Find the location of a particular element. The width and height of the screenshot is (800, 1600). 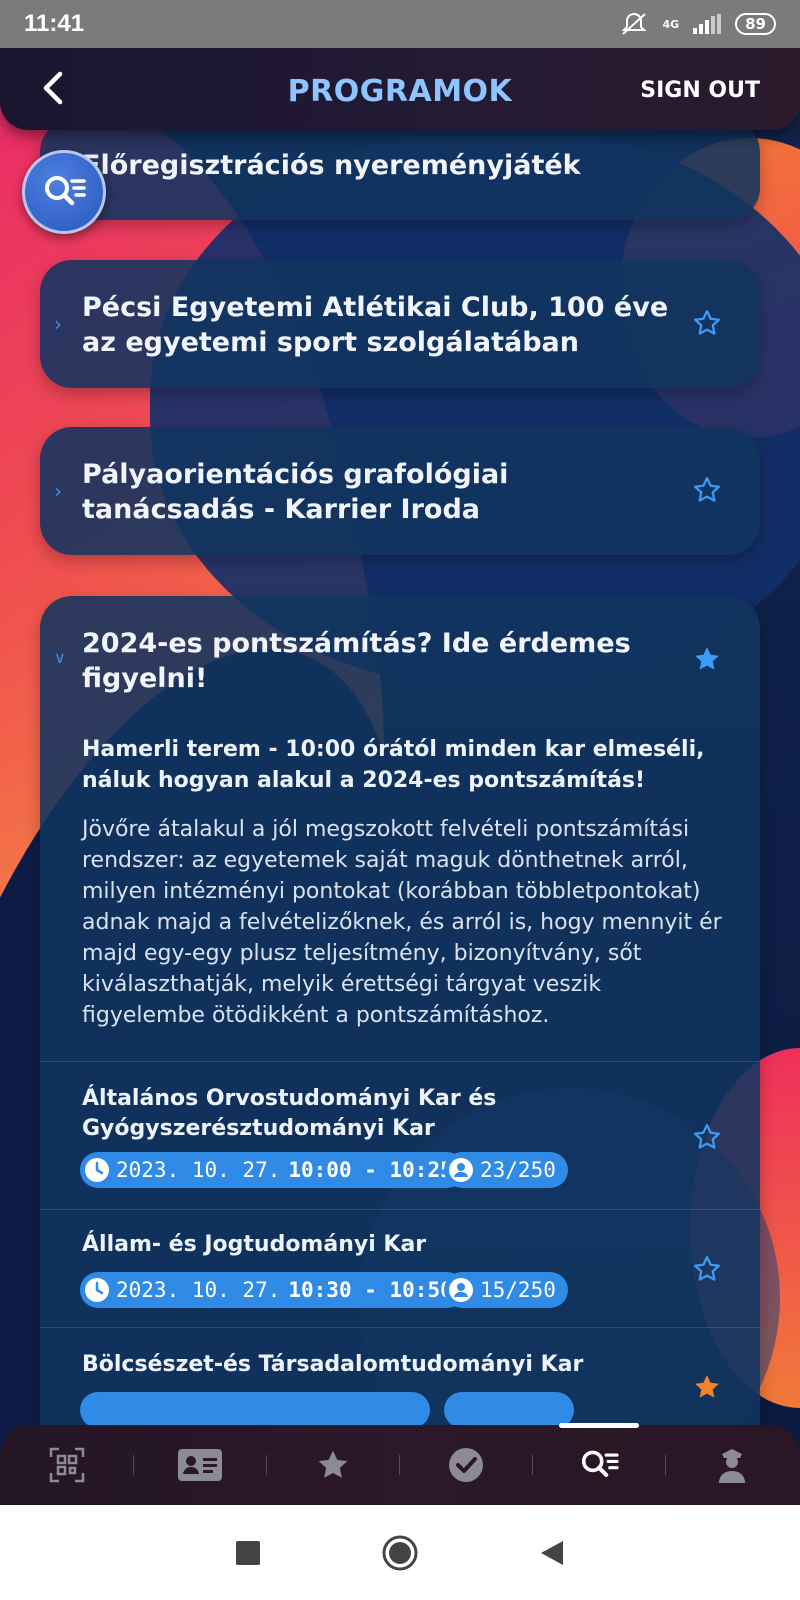

mute-notification-icon is located at coordinates (634, 23).